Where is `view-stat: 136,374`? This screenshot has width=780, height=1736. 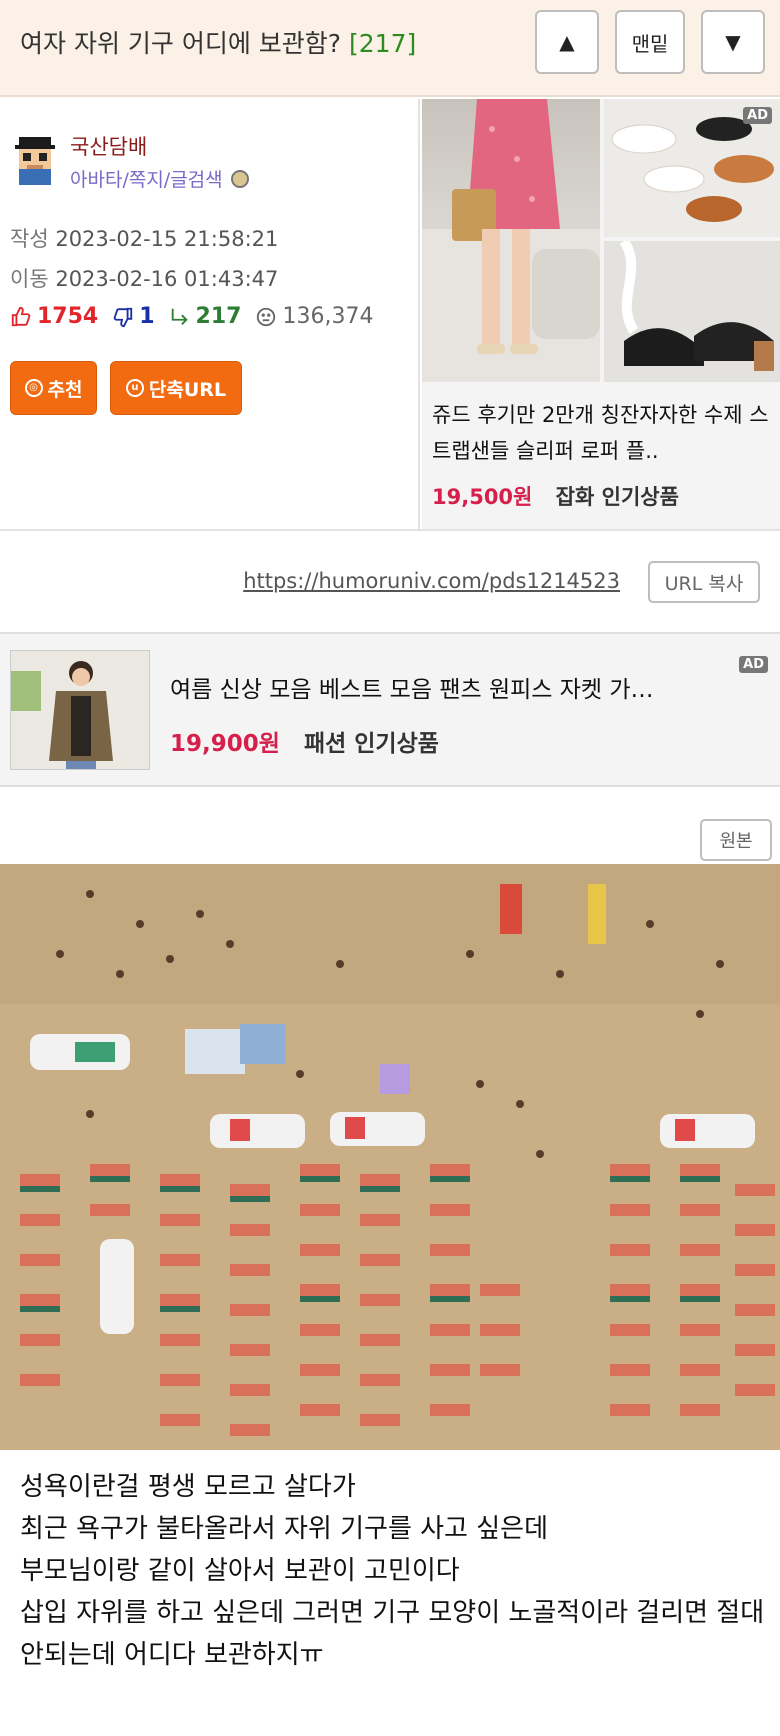
view-stat: 136,374 is located at coordinates (314, 316).